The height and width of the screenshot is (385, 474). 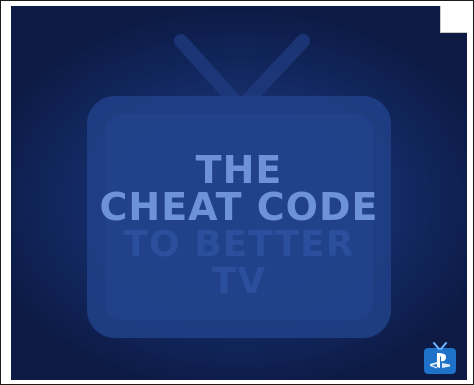 I want to click on headline-line-4: TV, so click(x=239, y=281).